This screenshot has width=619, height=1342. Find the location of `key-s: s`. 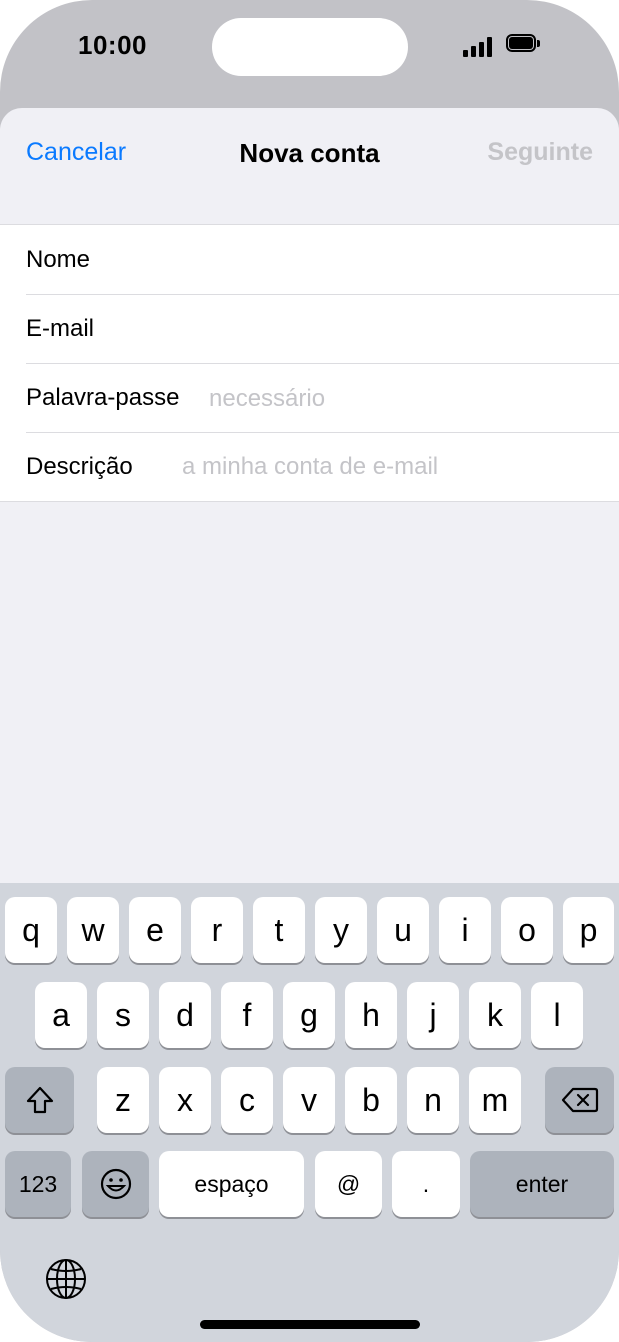

key-s: s is located at coordinates (123, 1015).